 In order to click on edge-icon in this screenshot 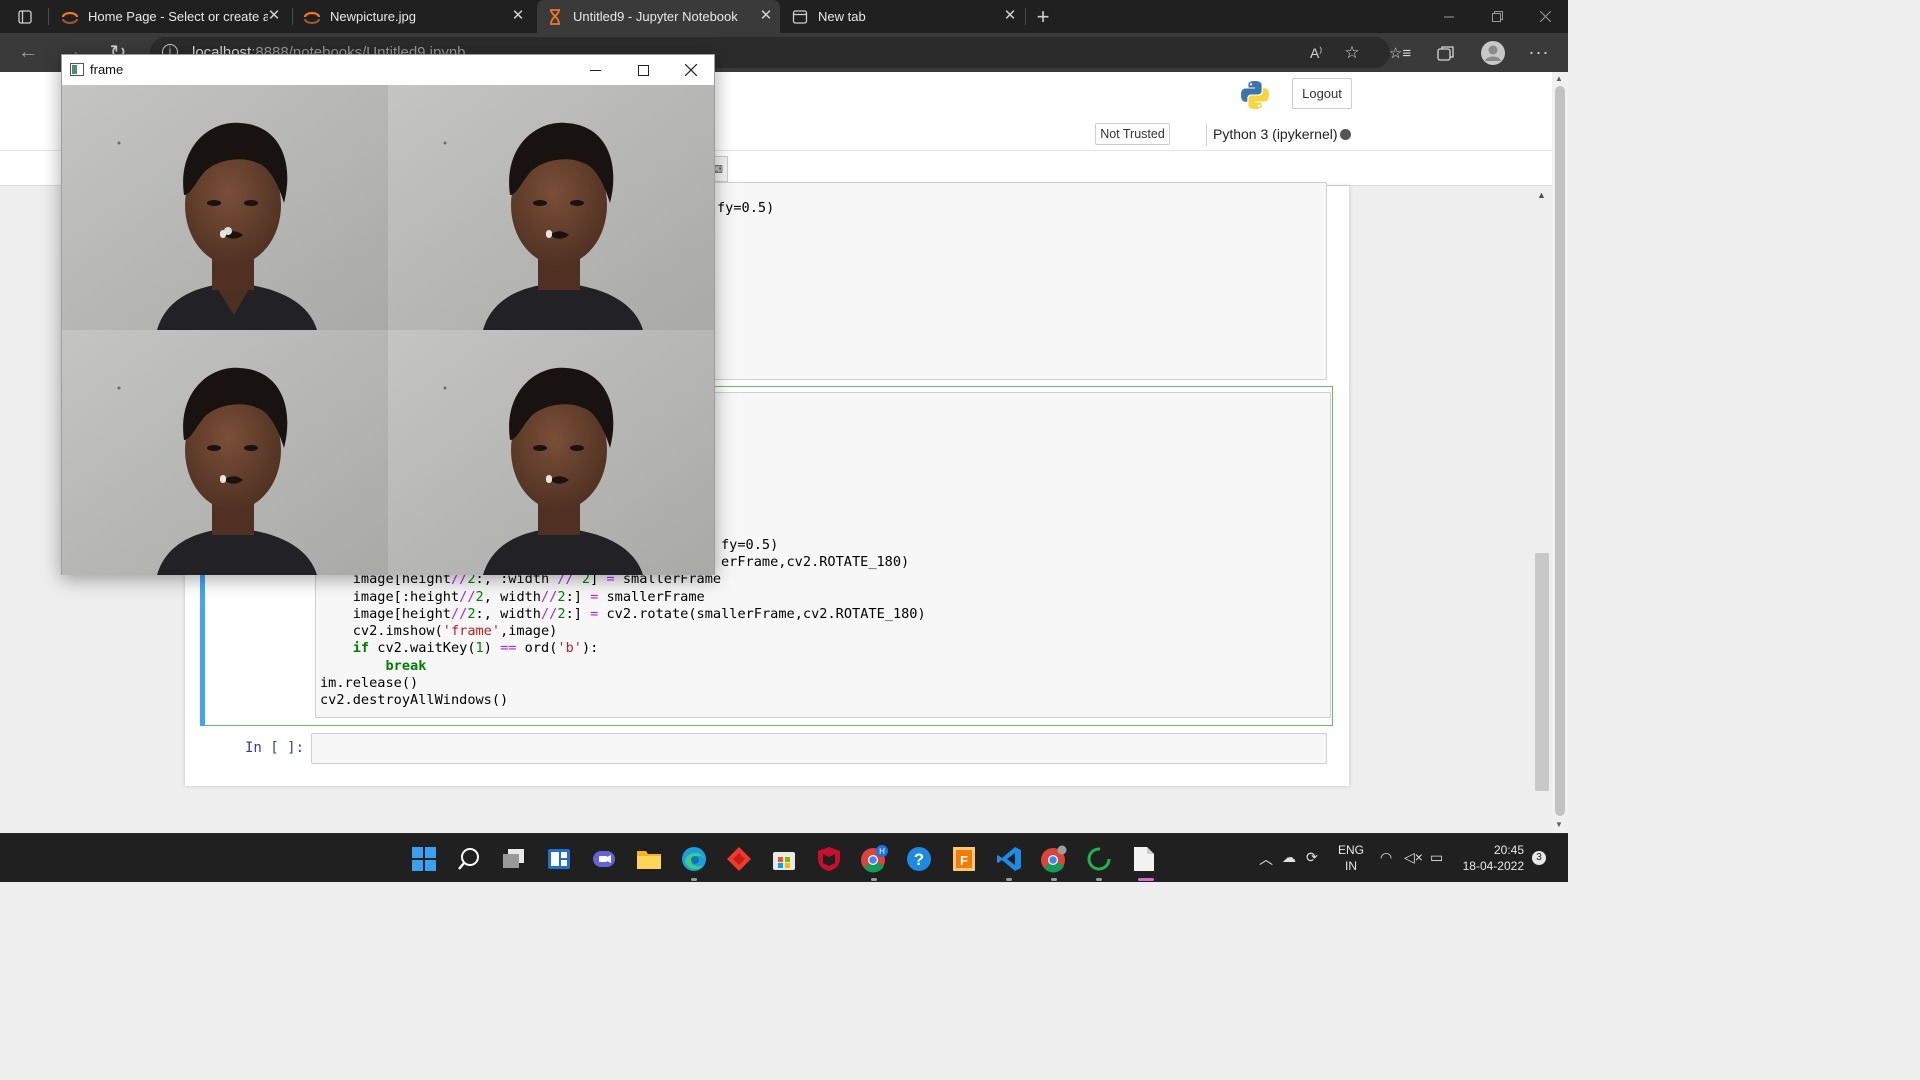, I will do `click(694, 859)`.